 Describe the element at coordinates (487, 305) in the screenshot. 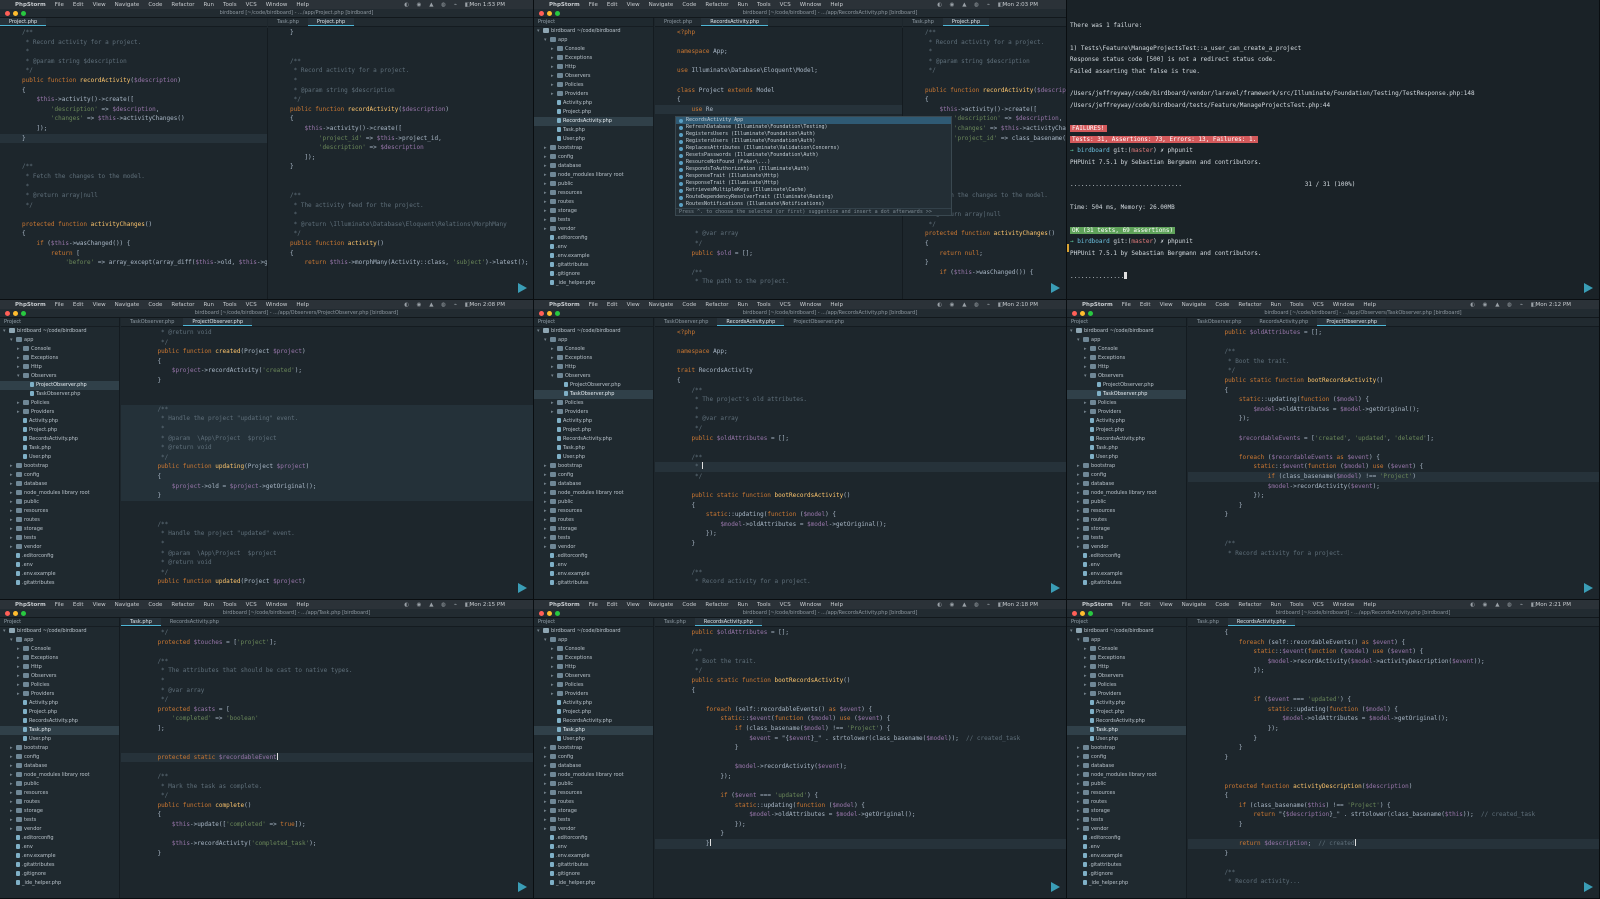

I see `menubar-clock: Mon 2:08 PM` at that location.